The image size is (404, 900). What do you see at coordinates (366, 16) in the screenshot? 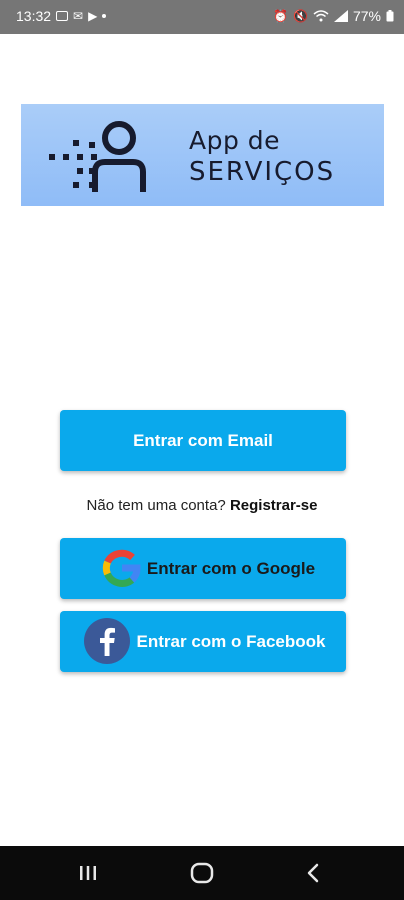
I see `battery-text: 77%` at bounding box center [366, 16].